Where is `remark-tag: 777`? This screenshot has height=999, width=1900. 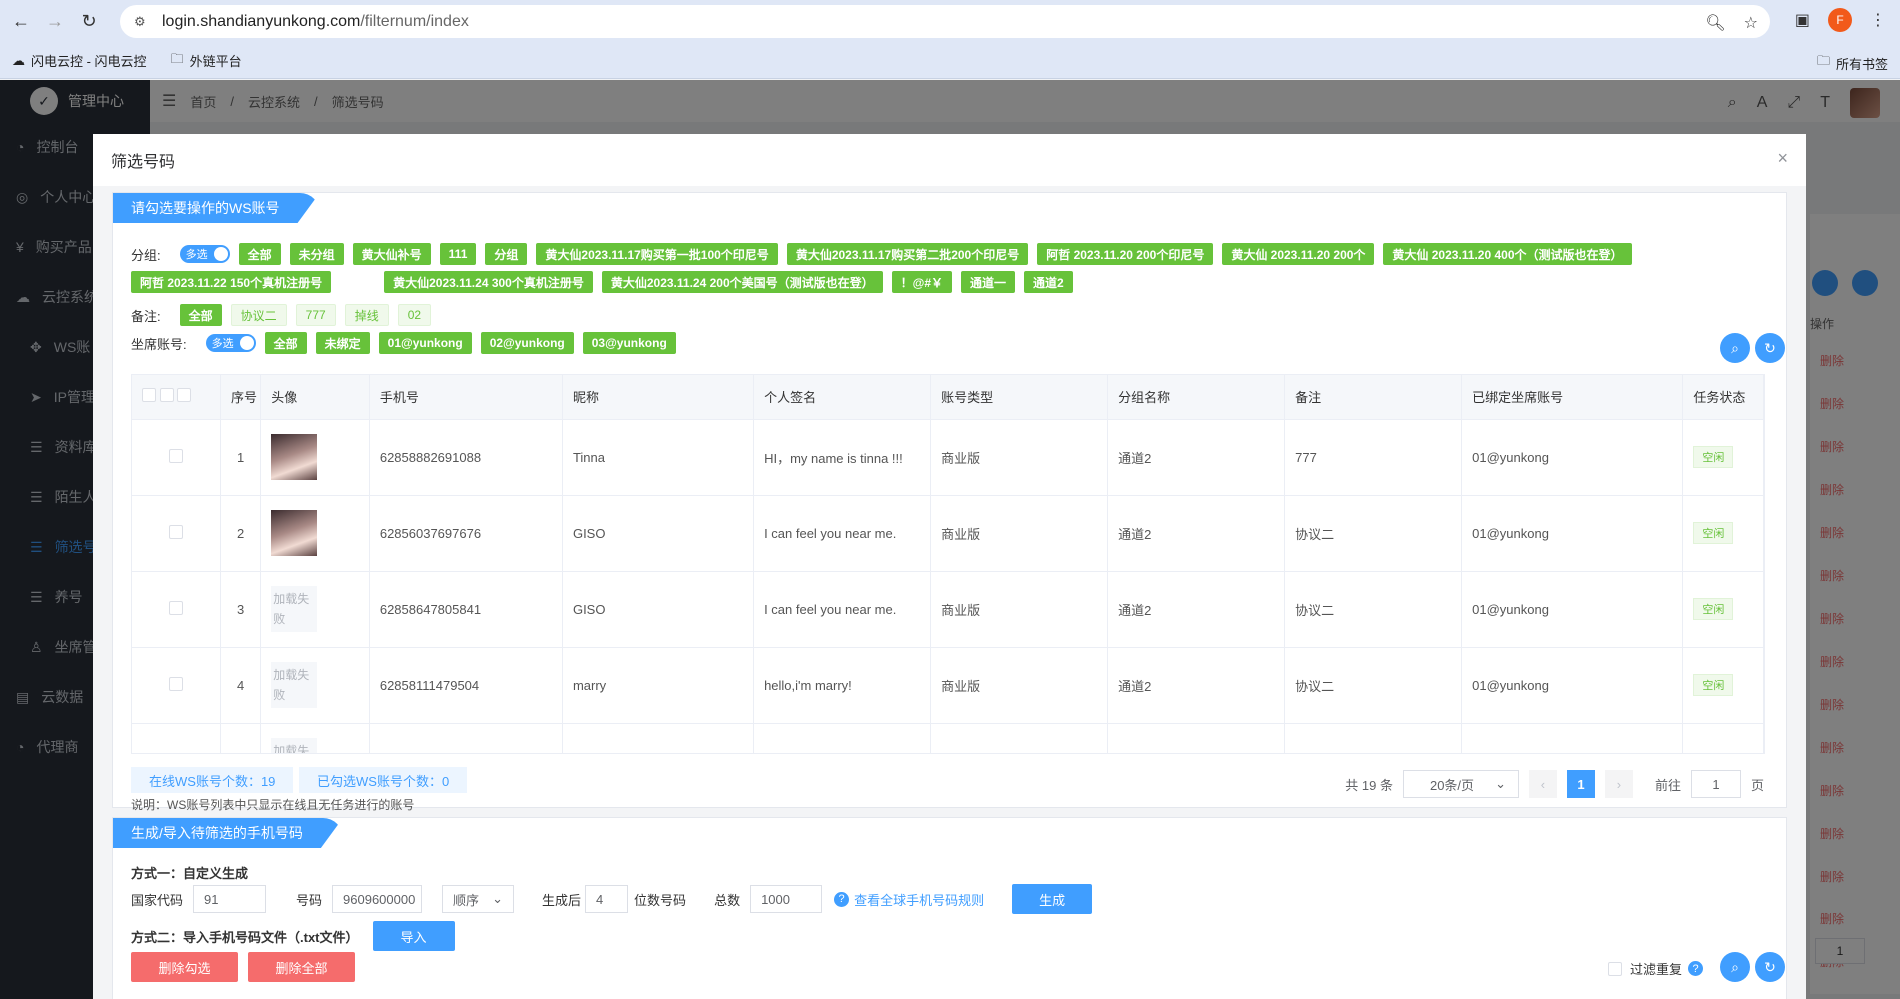
remark-tag: 777 is located at coordinates (315, 315).